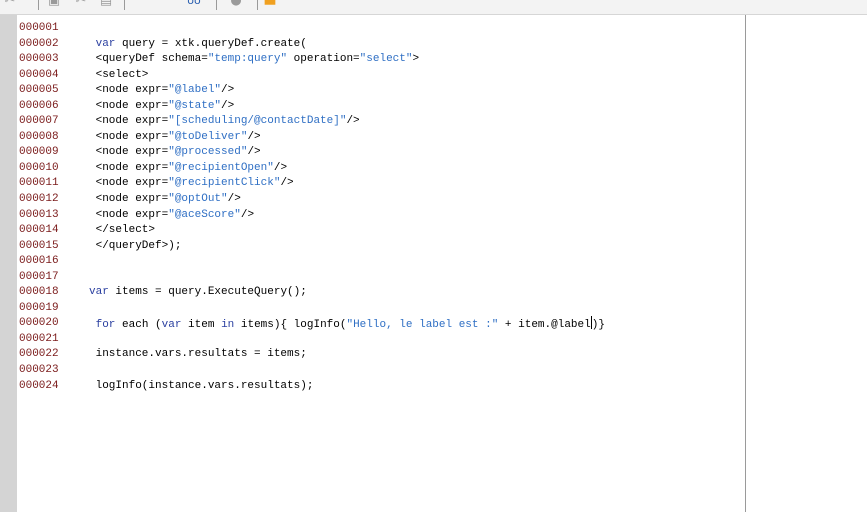 The image size is (867, 512). I want to click on code-token: query = xtk.queryDef.create(, so click(211, 43).